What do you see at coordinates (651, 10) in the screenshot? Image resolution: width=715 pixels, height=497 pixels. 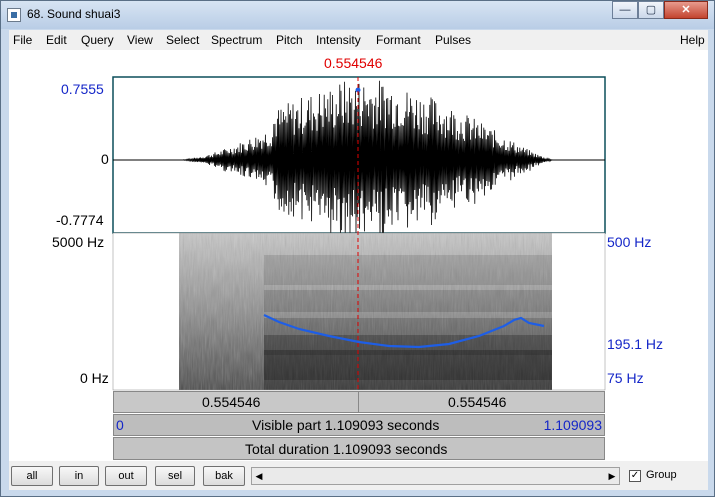 I see `maximize-button: ▢` at bounding box center [651, 10].